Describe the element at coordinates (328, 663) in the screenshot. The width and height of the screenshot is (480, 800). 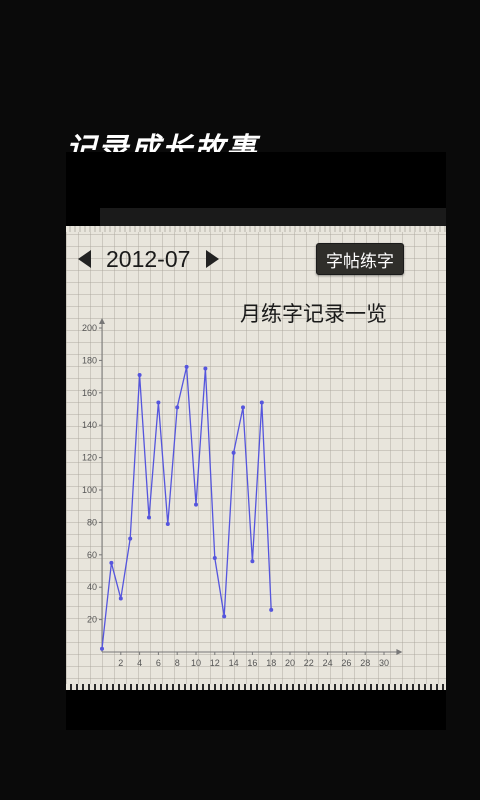
I see `x-tick-label: 24` at that location.